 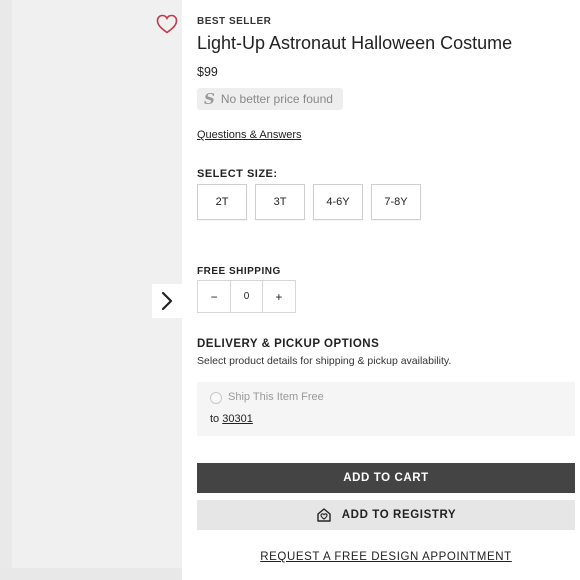 What do you see at coordinates (279, 296) in the screenshot?
I see `increment-button: +` at bounding box center [279, 296].